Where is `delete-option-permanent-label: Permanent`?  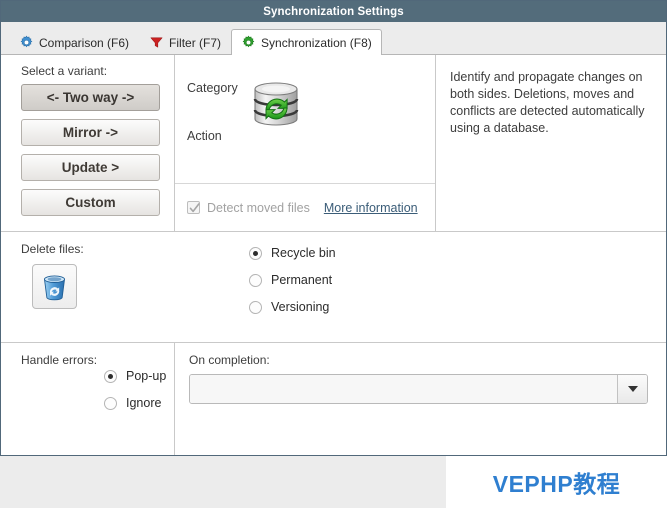 delete-option-permanent-label: Permanent is located at coordinates (302, 280).